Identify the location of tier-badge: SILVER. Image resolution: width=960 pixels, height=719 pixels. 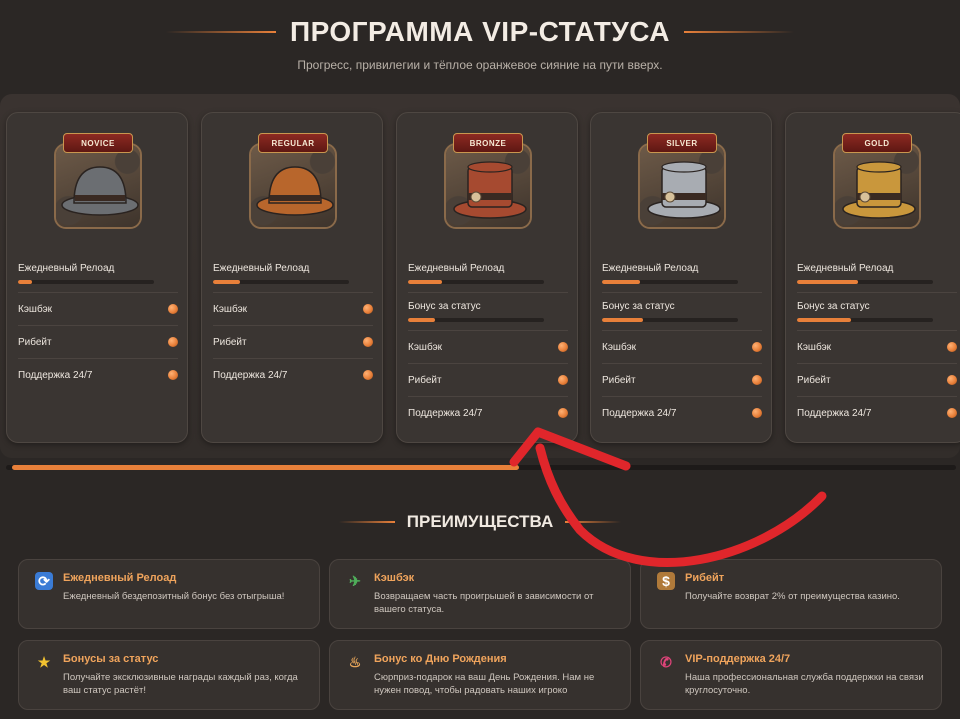
(682, 181).